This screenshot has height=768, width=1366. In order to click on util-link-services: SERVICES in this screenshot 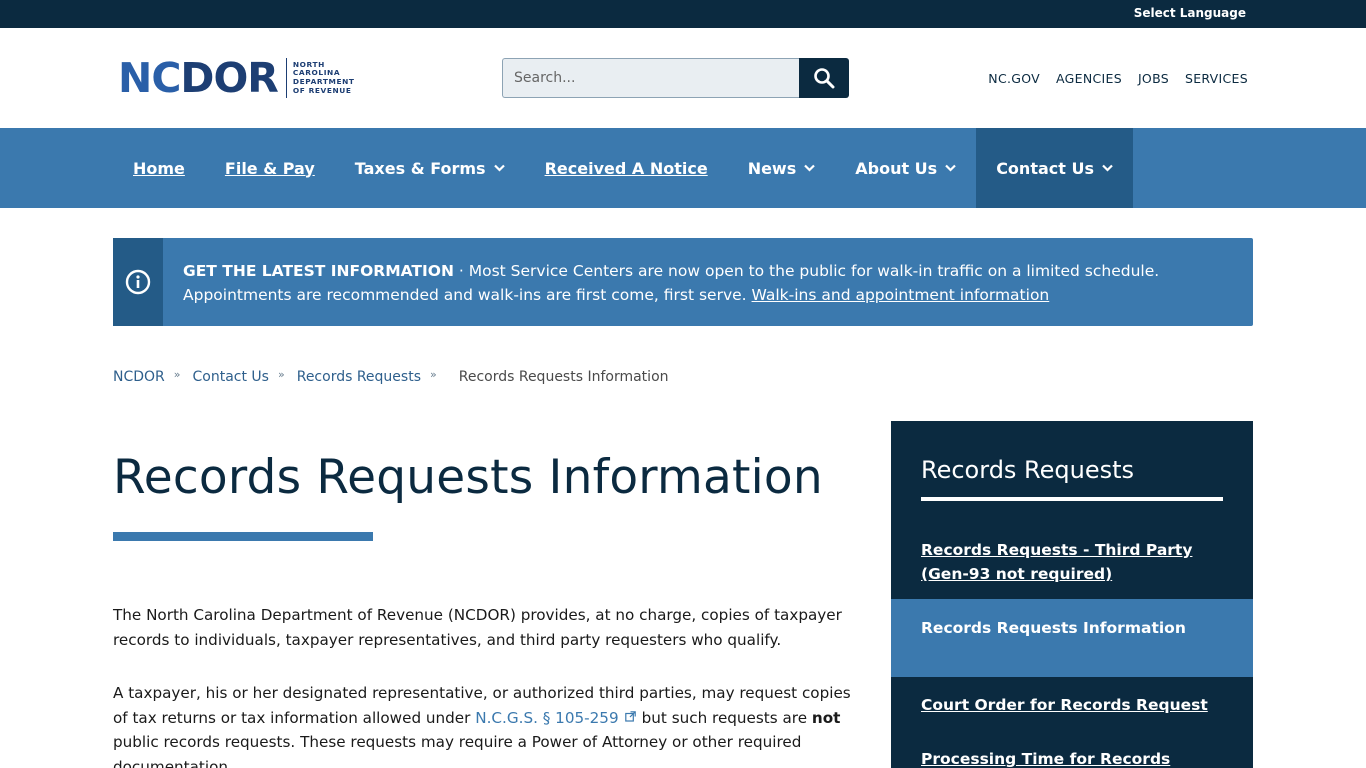, I will do `click(1216, 78)`.